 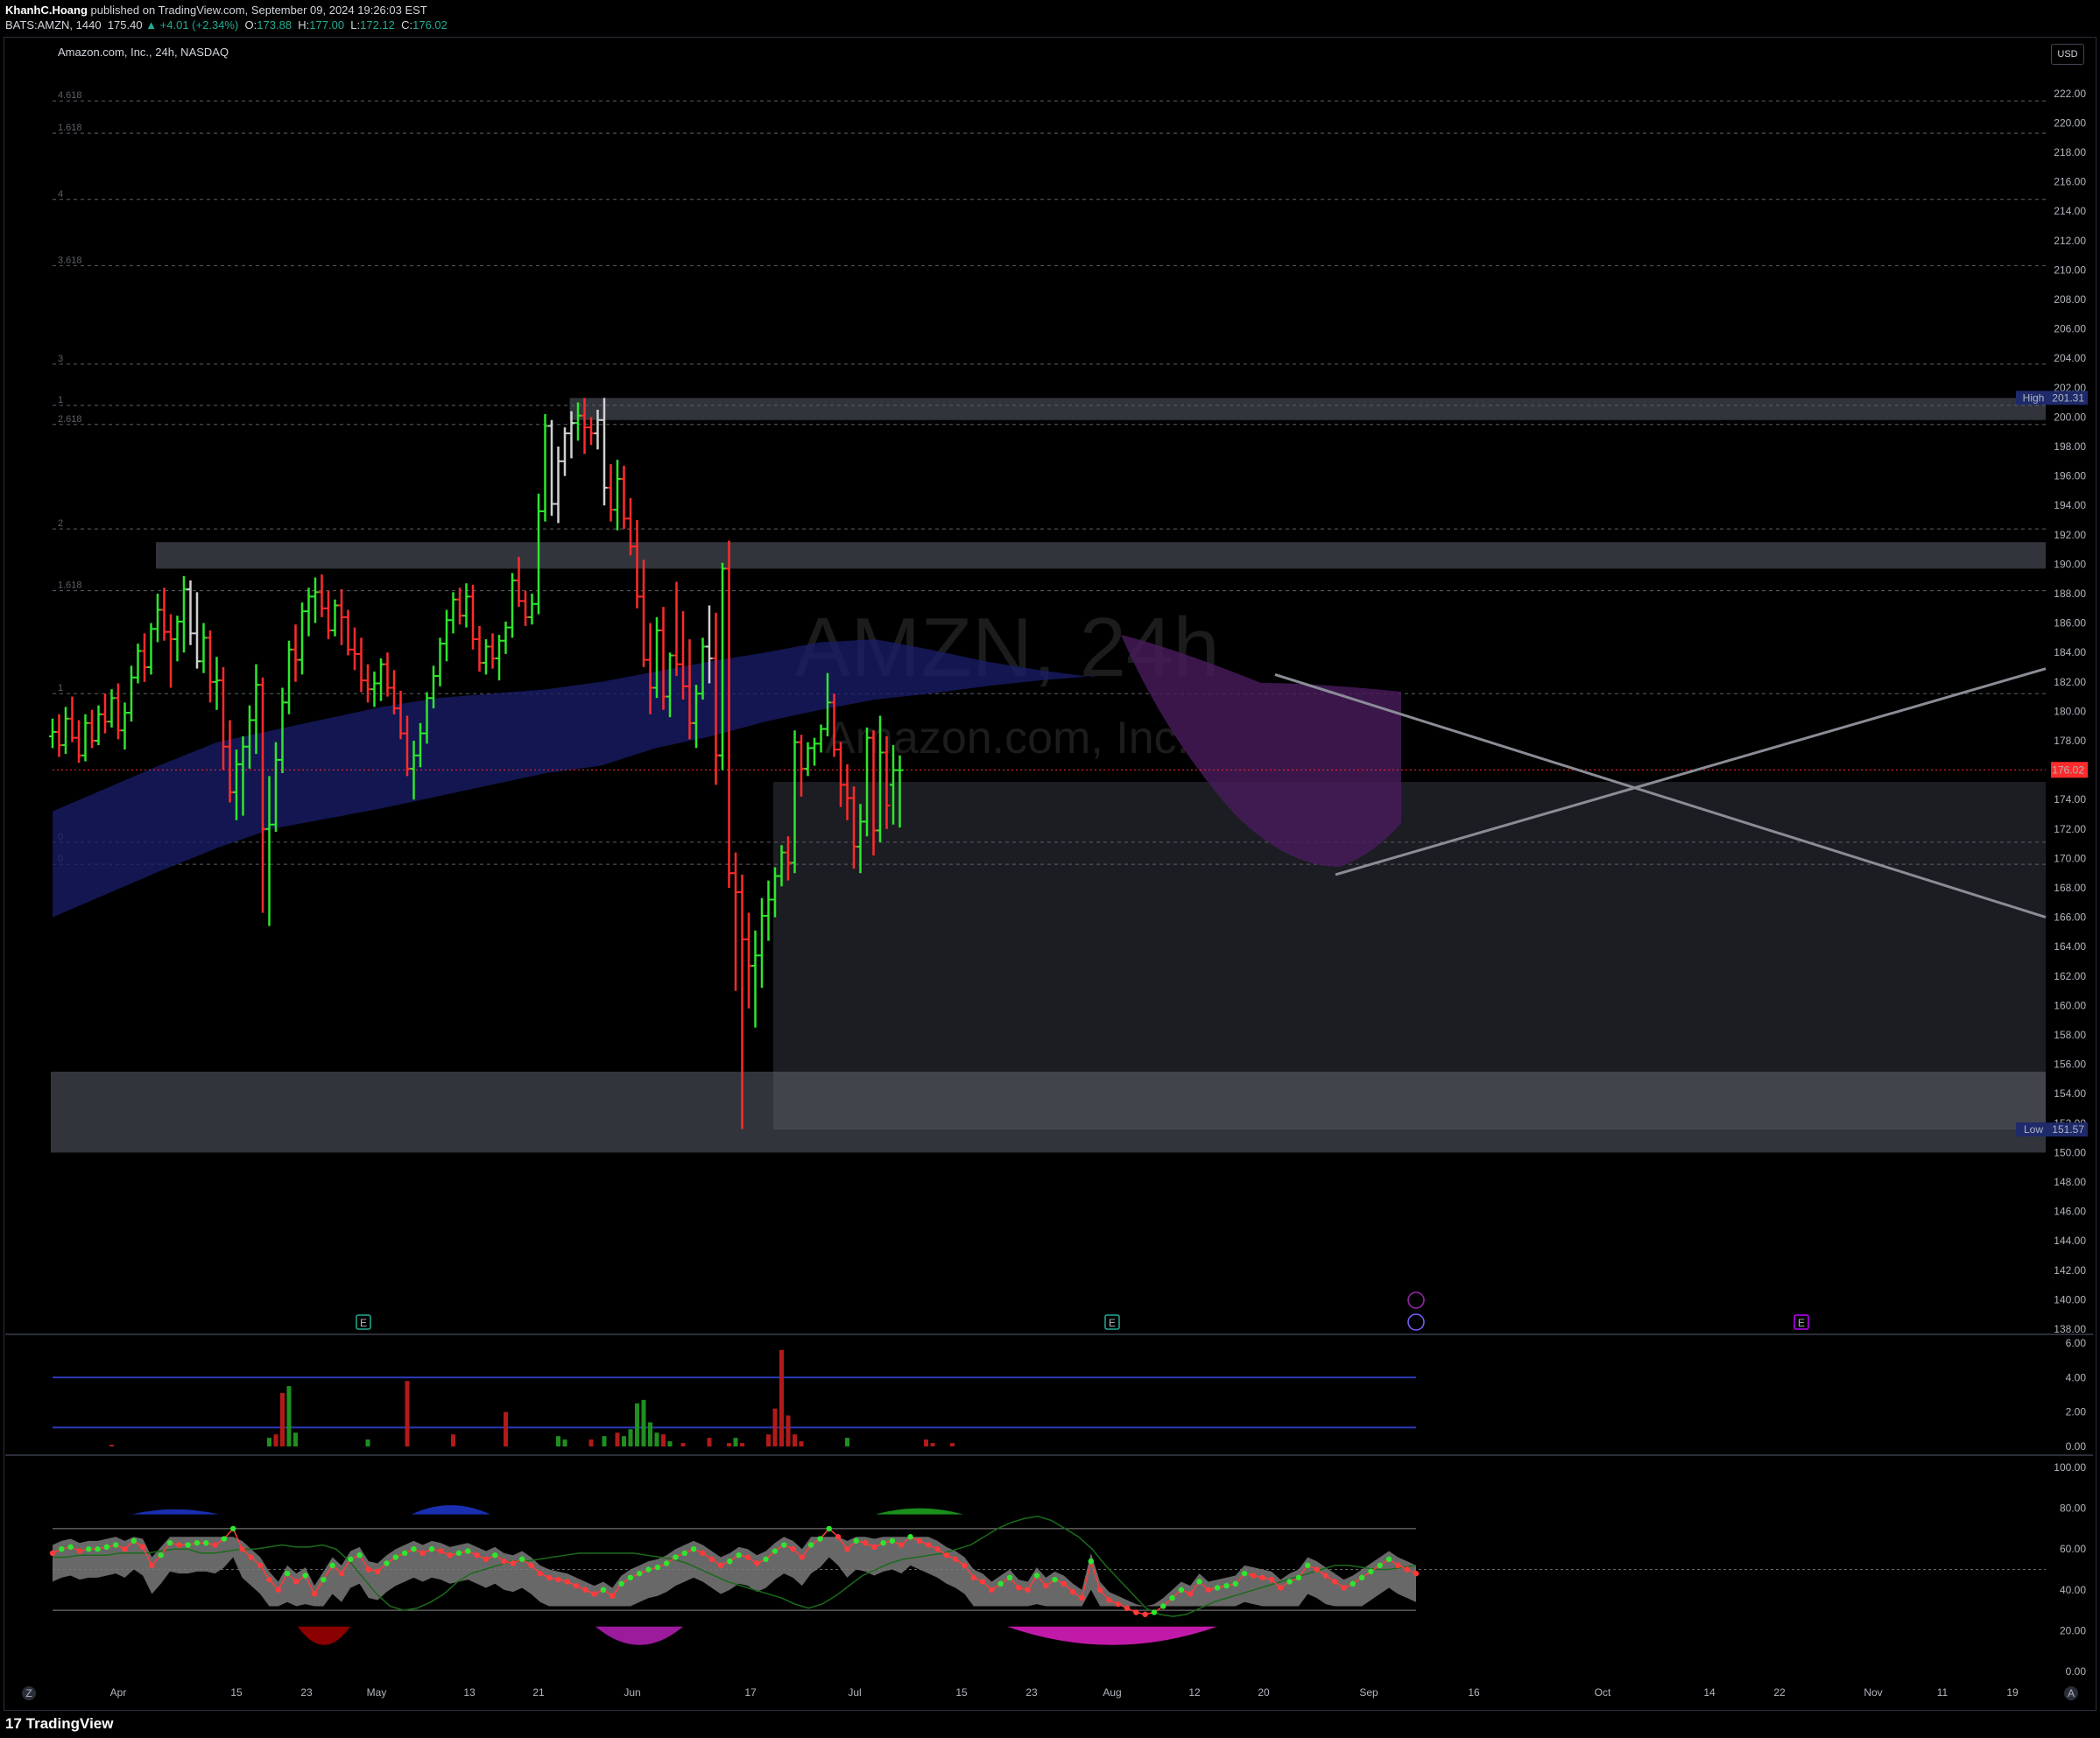 I want to click on time-axis-tick: Aug, so click(x=1112, y=1692).